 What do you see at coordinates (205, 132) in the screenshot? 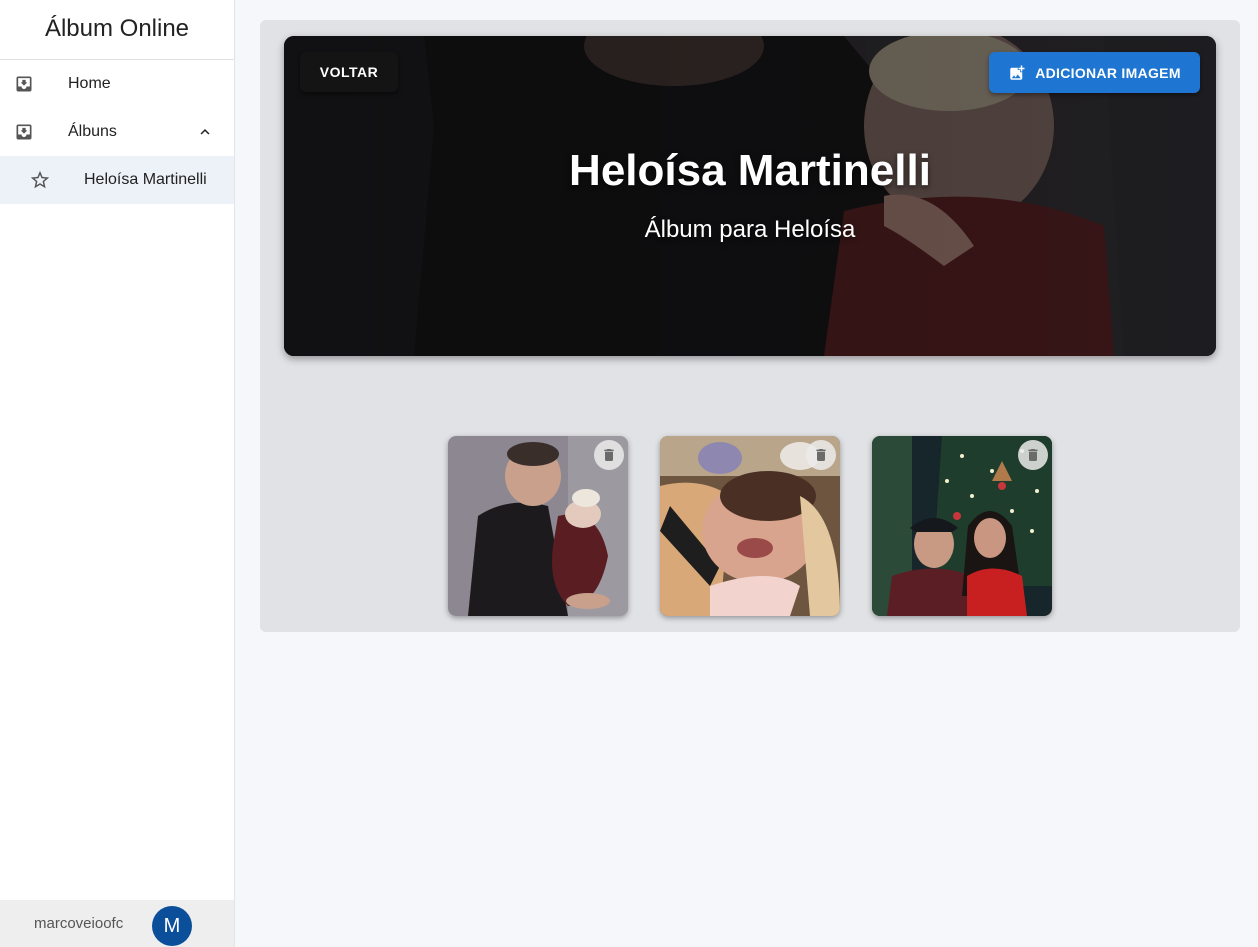
I see `chevron-up-icon` at bounding box center [205, 132].